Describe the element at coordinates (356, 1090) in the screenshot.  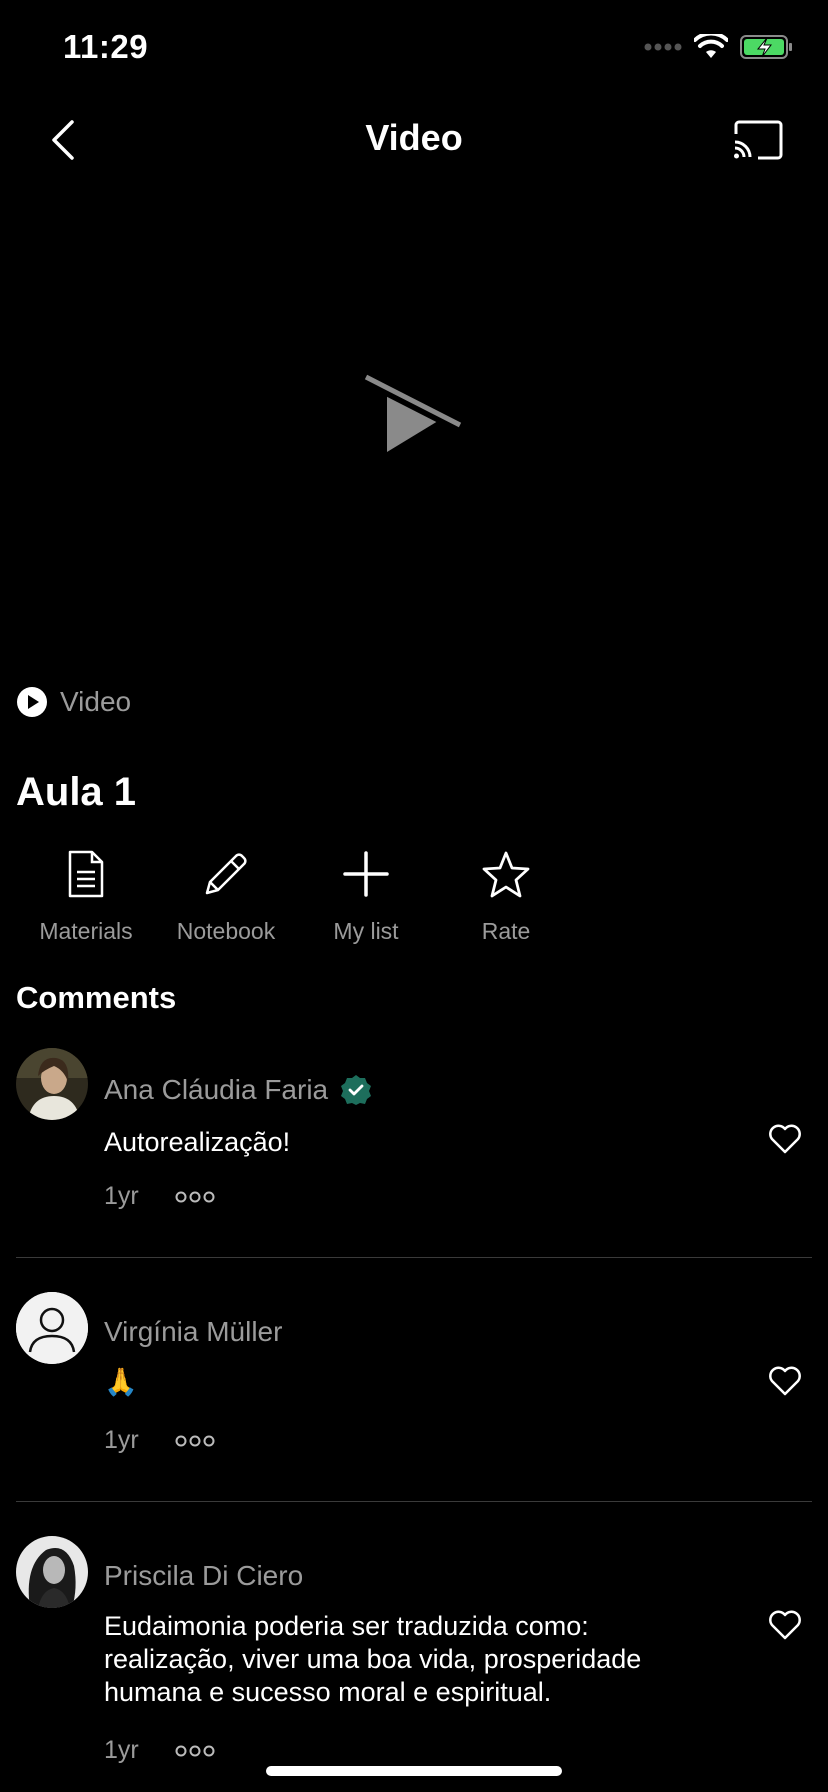
I see `verified-badge-icon` at that location.